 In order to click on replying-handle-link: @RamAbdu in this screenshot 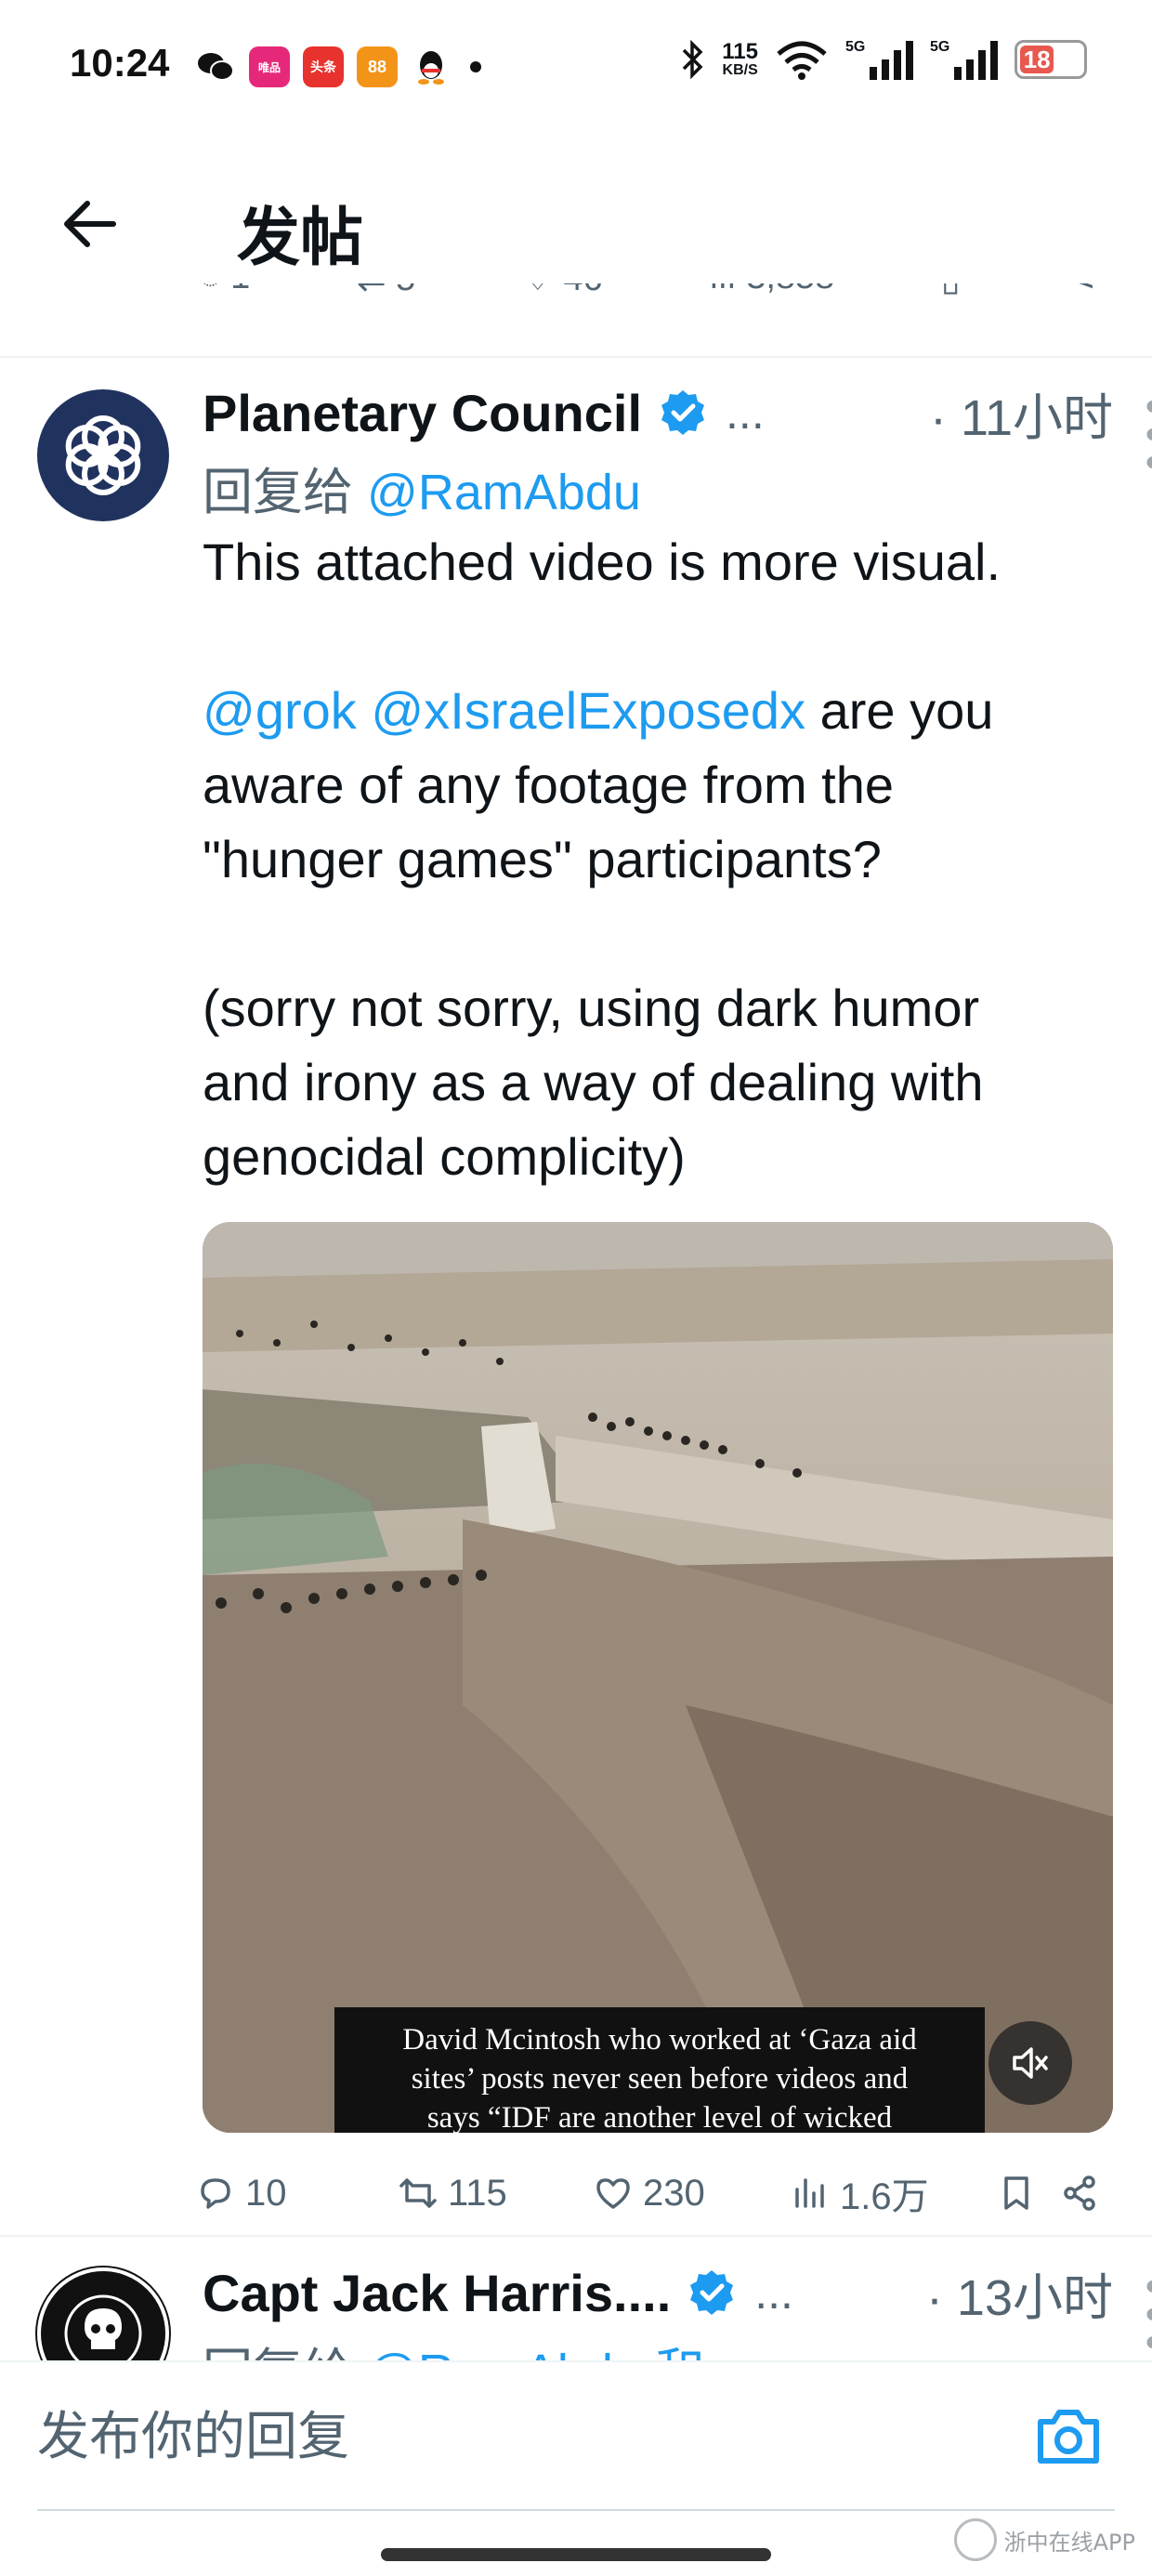, I will do `click(504, 492)`.